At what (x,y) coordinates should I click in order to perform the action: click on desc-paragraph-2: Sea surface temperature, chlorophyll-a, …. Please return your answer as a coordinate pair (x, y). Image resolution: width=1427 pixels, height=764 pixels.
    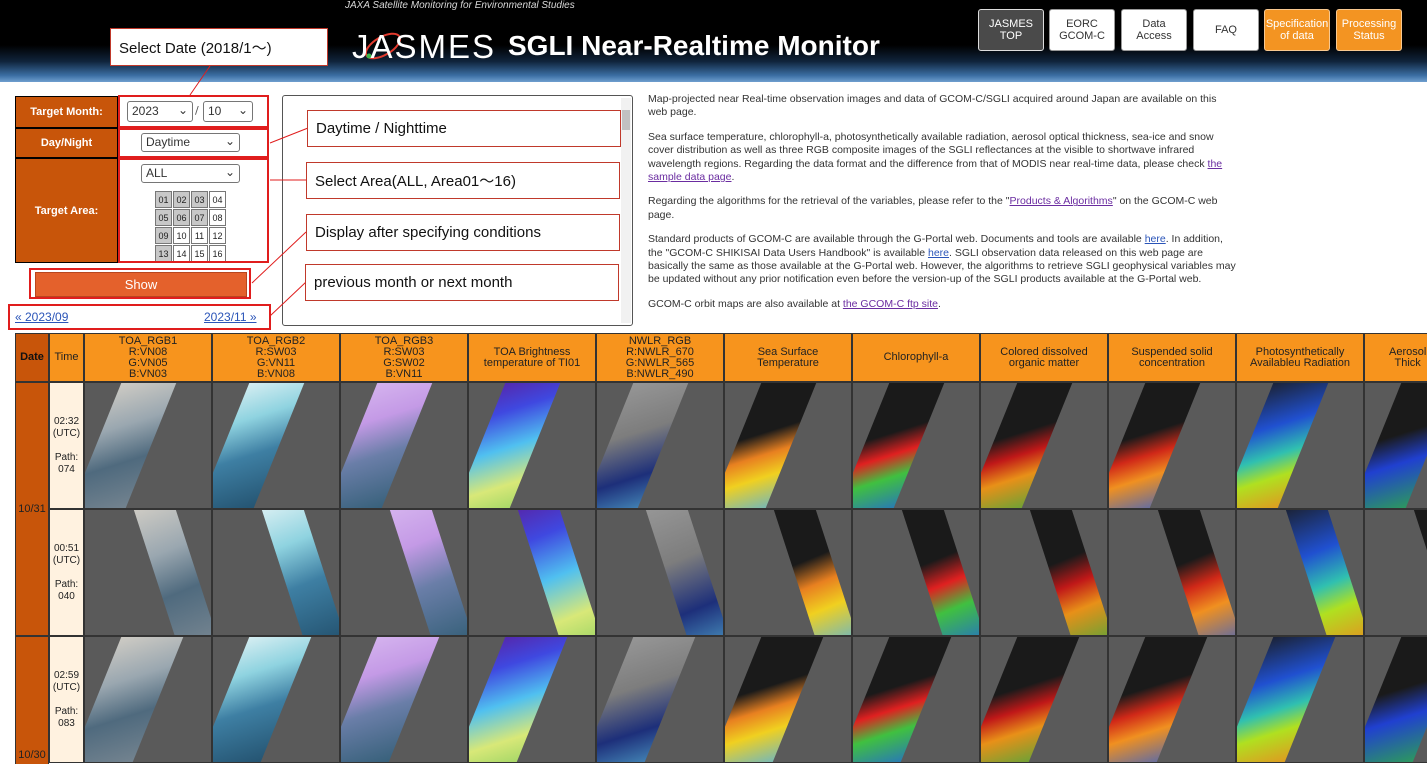
    Looking at the image, I should click on (943, 158).